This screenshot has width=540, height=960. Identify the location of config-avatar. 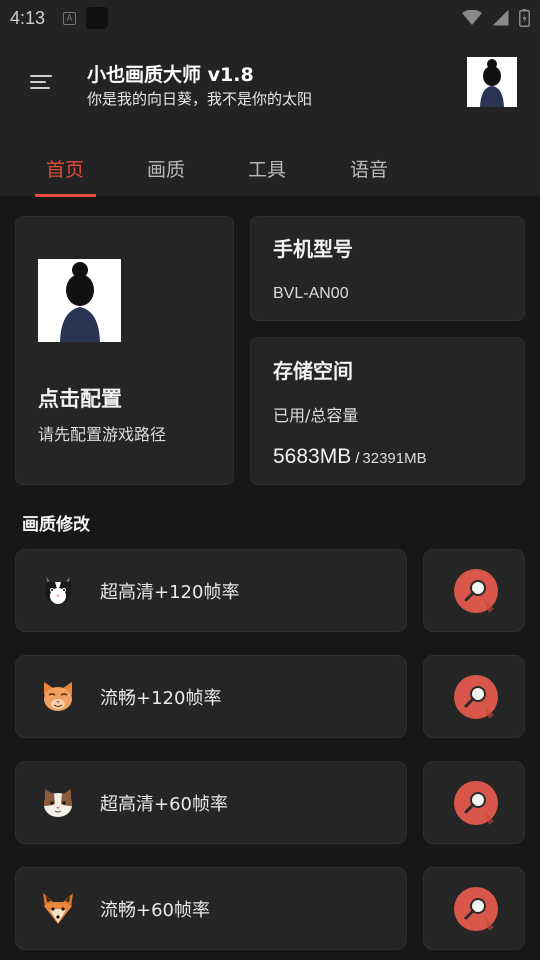
(79, 300).